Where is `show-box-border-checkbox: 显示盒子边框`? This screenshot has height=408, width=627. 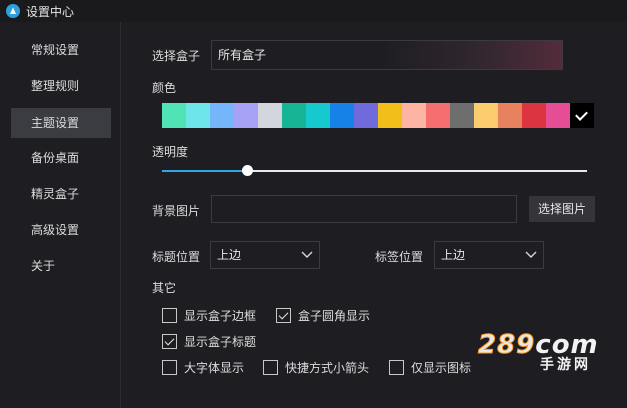 show-box-border-checkbox: 显示盒子边框 is located at coordinates (209, 315).